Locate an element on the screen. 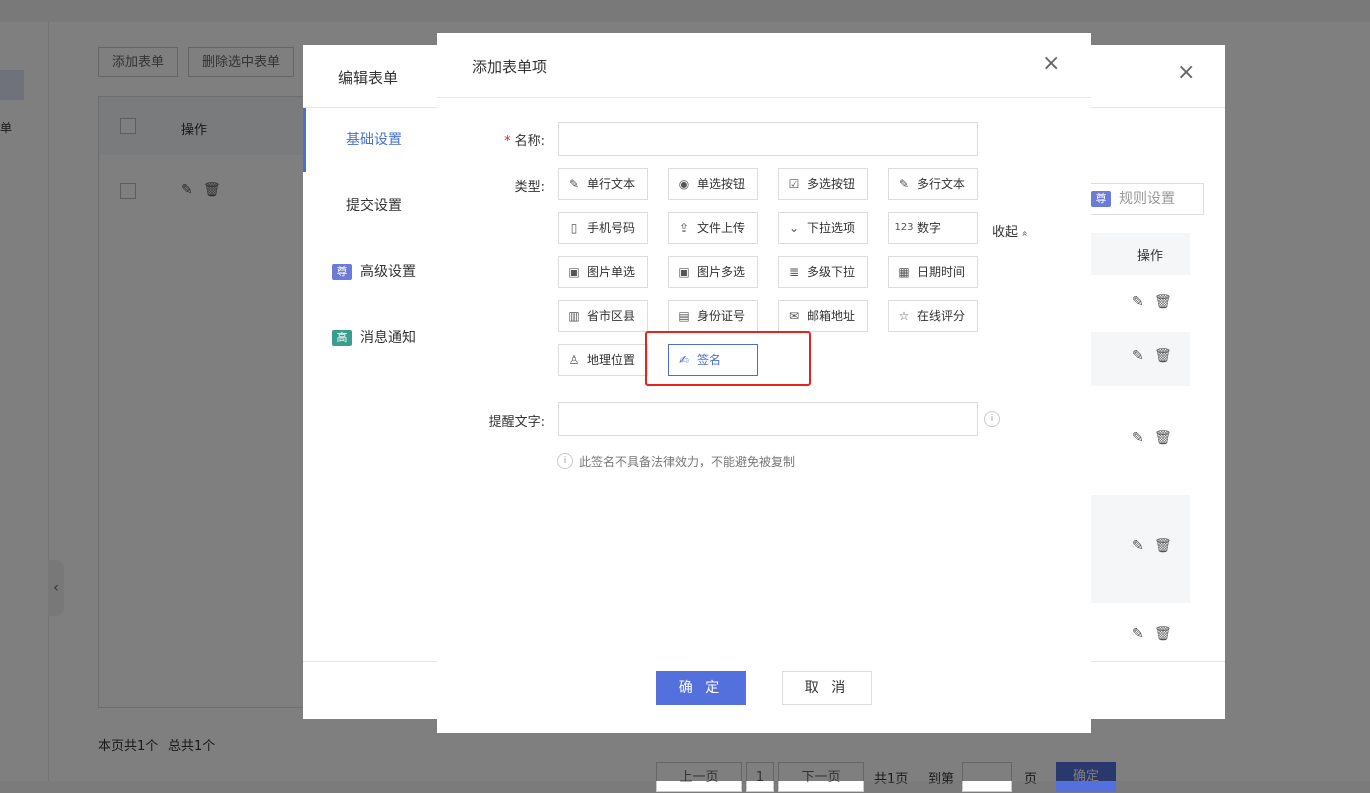 This screenshot has height=793, width=1370. tab-label: 基础设置 is located at coordinates (374, 140).